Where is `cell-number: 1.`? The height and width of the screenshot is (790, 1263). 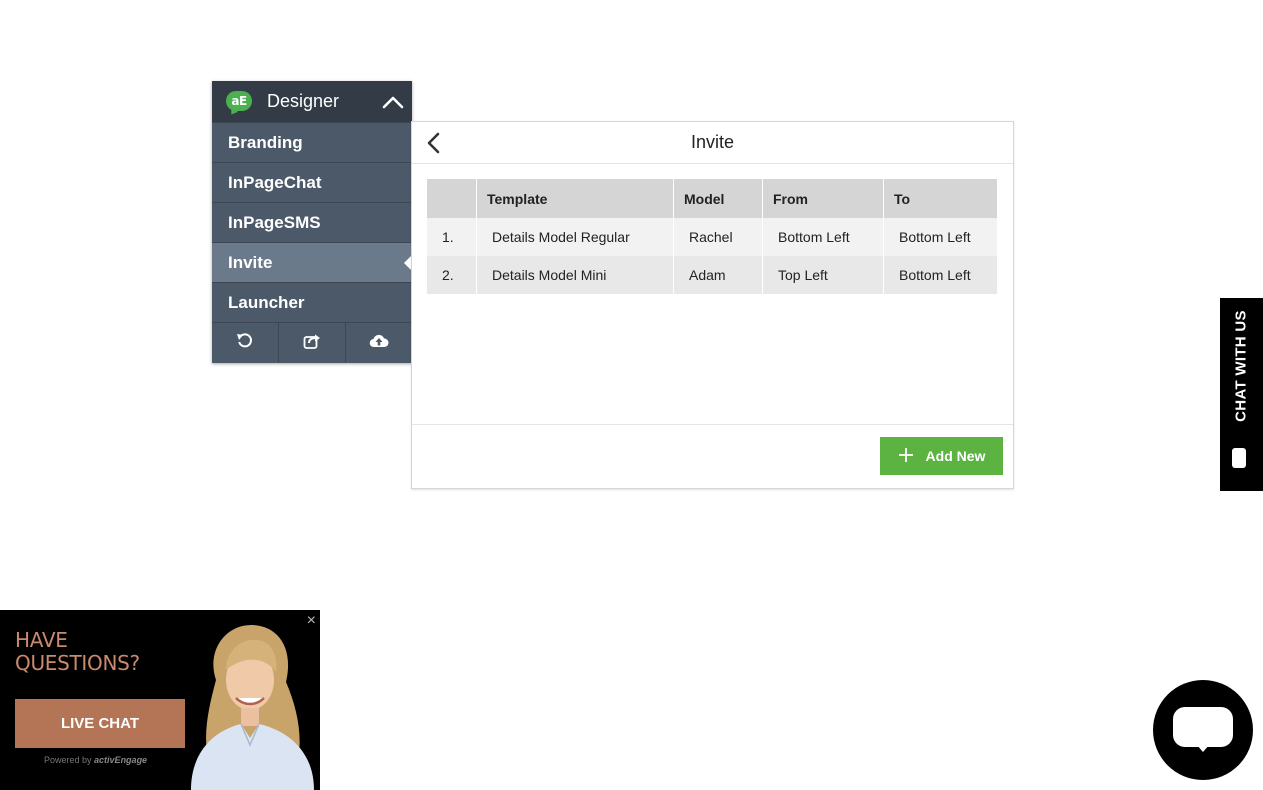
cell-number: 1. is located at coordinates (452, 237).